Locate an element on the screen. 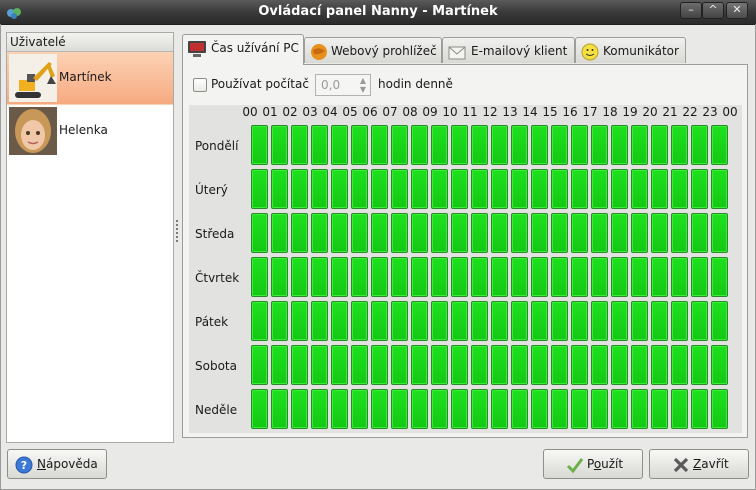 This screenshot has height=490, width=756. user-item-martinek: Martínek is located at coordinates (90, 78).